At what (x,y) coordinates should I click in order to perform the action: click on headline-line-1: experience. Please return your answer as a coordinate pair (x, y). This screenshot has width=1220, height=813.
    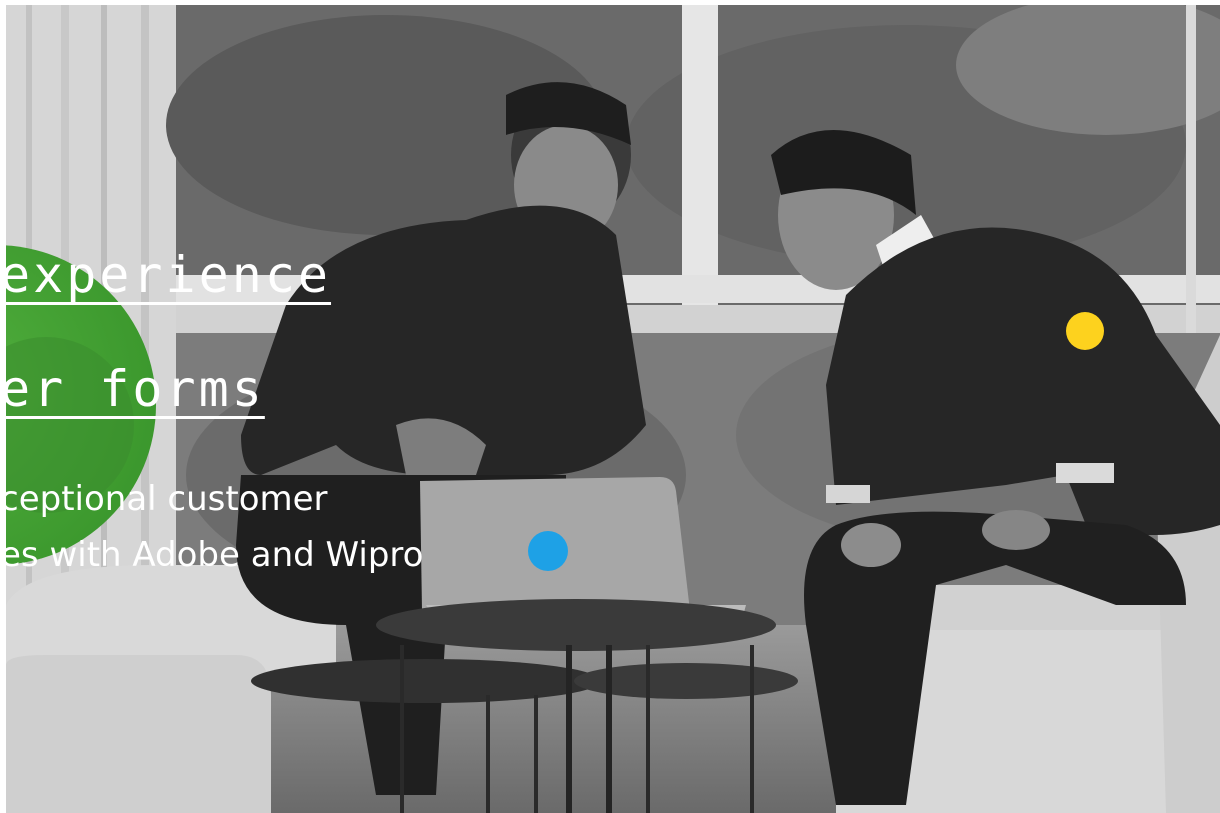
    Looking at the image, I should click on (165, 275).